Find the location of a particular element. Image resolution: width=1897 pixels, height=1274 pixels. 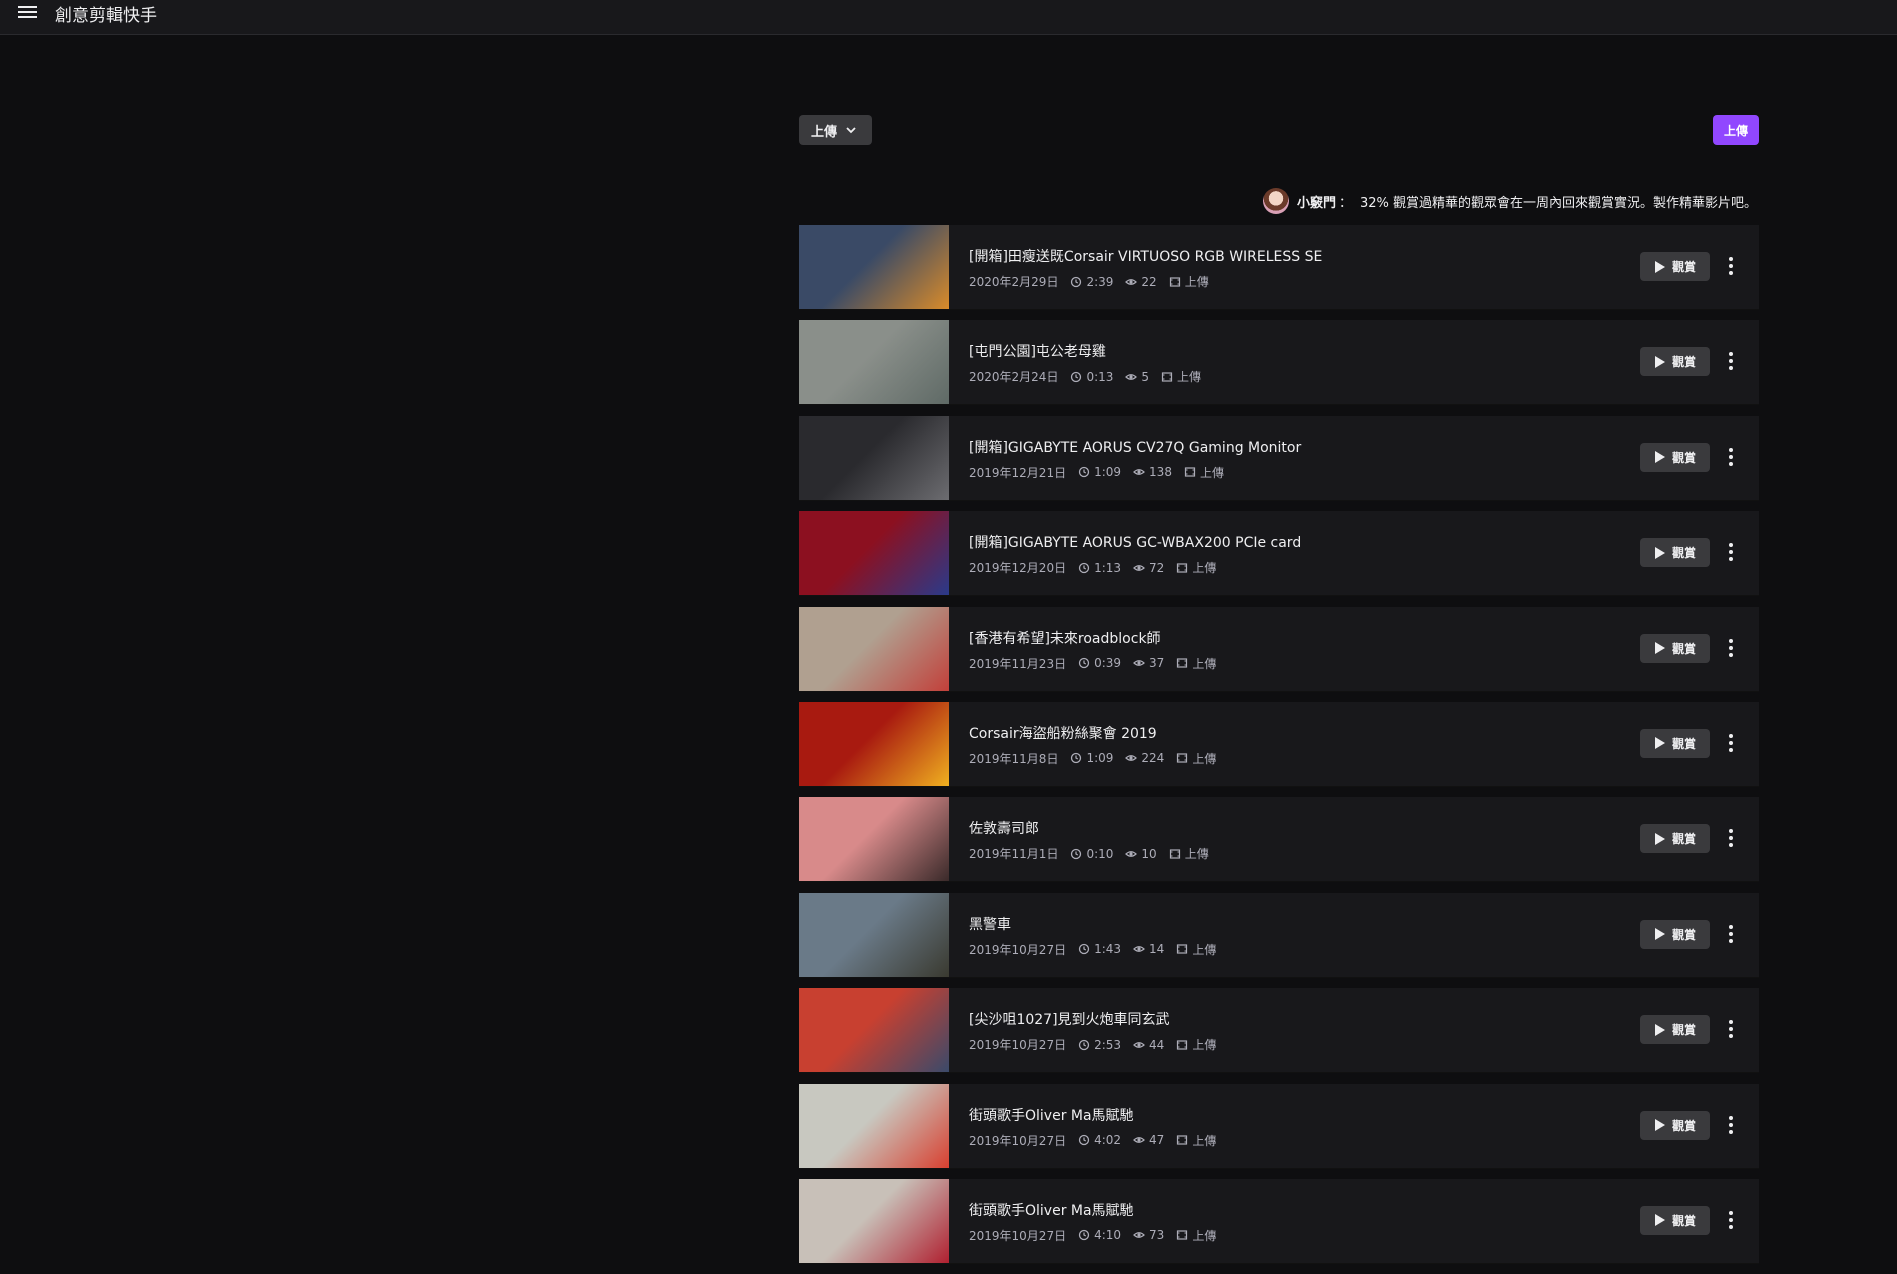

filter-dropdown-label: 上傳 is located at coordinates (824, 132).